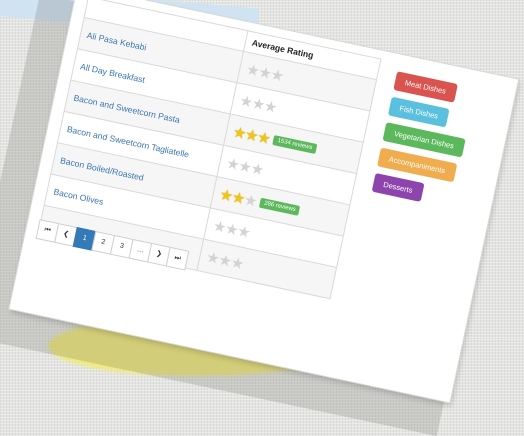 This screenshot has height=436, width=524. Describe the element at coordinates (177, 258) in the screenshot. I see `last-page-button: ⏭` at that location.